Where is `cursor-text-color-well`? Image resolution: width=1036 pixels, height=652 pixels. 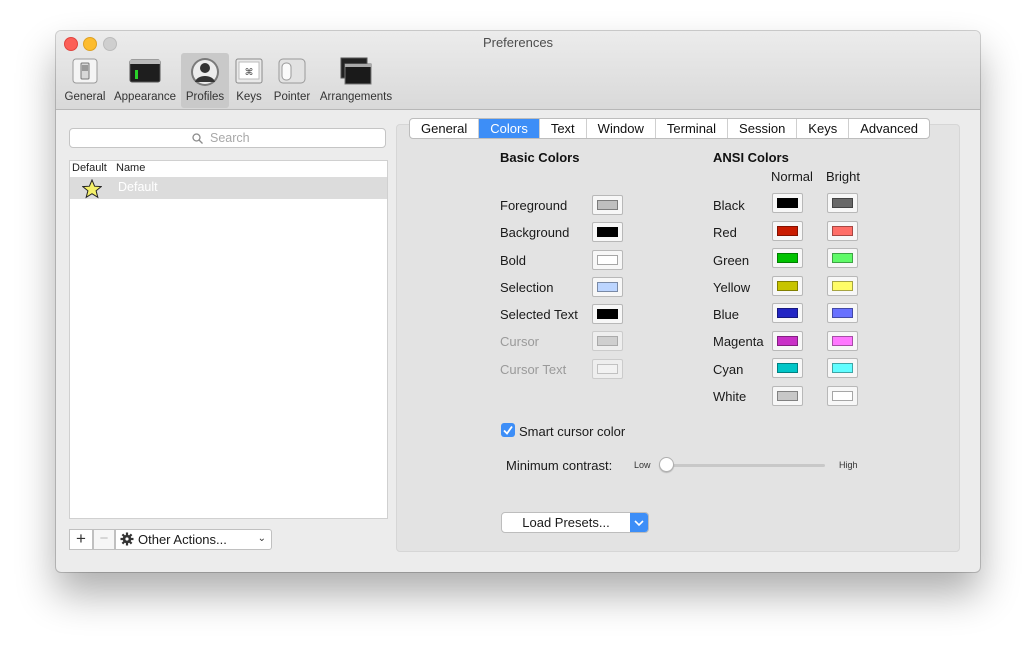 cursor-text-color-well is located at coordinates (607, 369).